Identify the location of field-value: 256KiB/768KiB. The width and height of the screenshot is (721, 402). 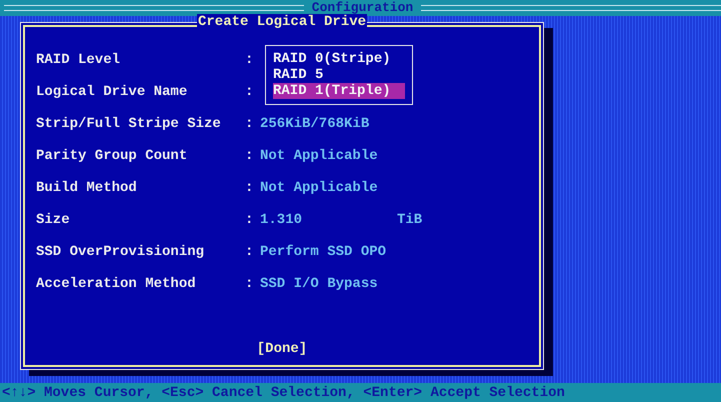
(328, 124).